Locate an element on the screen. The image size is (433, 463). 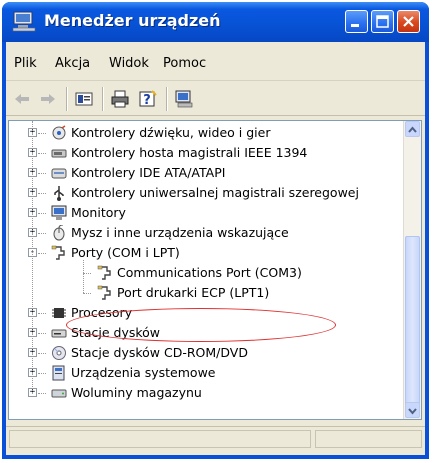
close-button is located at coordinates (408, 21).